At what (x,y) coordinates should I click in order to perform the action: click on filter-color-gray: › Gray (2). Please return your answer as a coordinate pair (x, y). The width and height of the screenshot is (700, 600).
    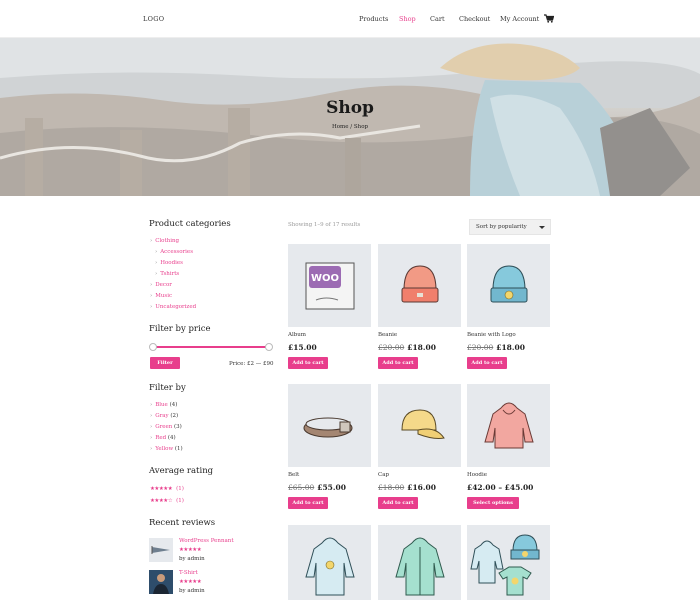
    Looking at the image, I should click on (164, 416).